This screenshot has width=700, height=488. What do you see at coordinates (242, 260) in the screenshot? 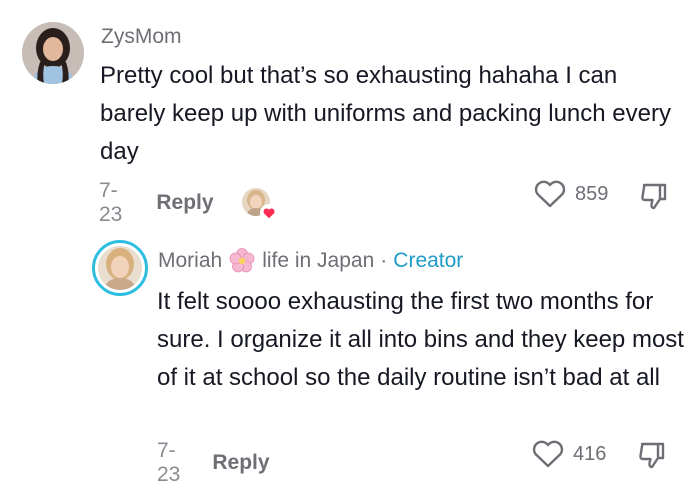
I see `cherry-blossom-icon` at bounding box center [242, 260].